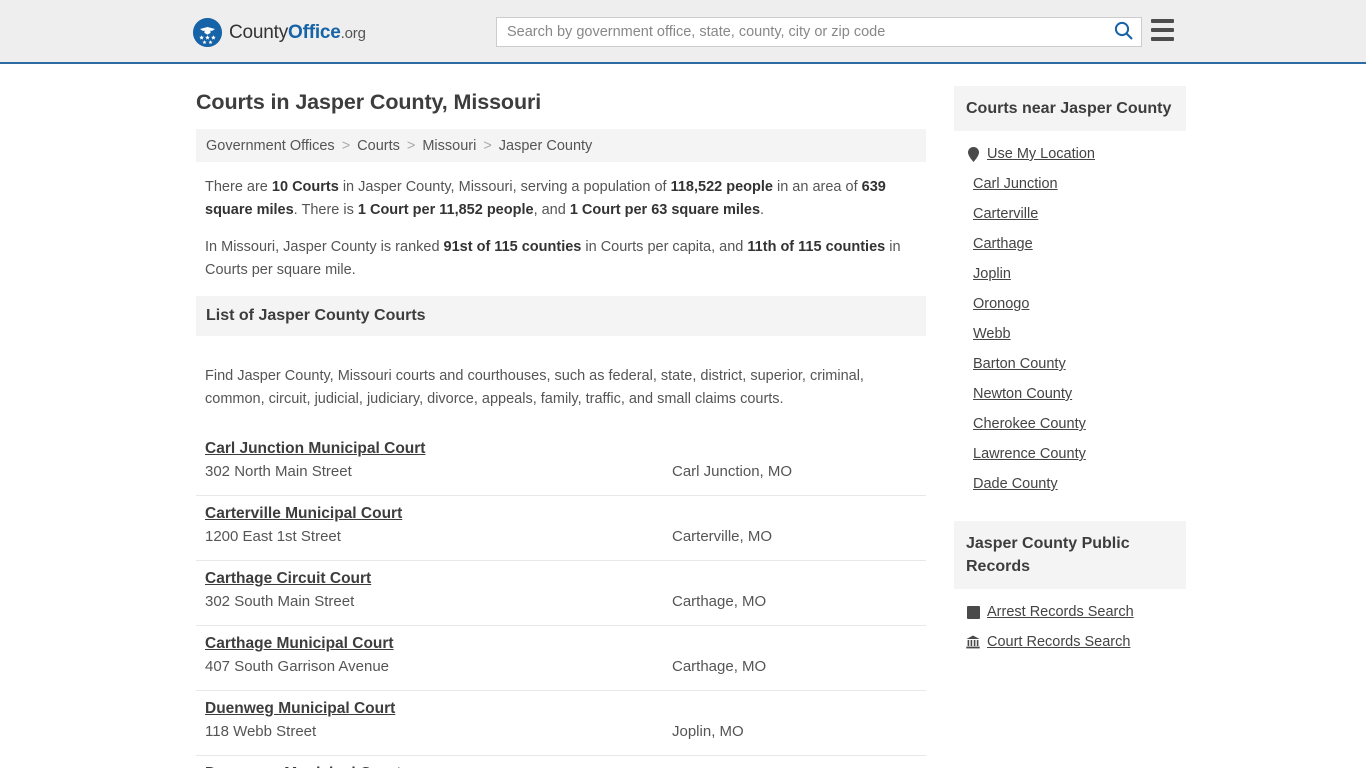 This screenshot has height=768, width=1366. I want to click on nearby-court-row: Lawrence County, so click(1076, 454).